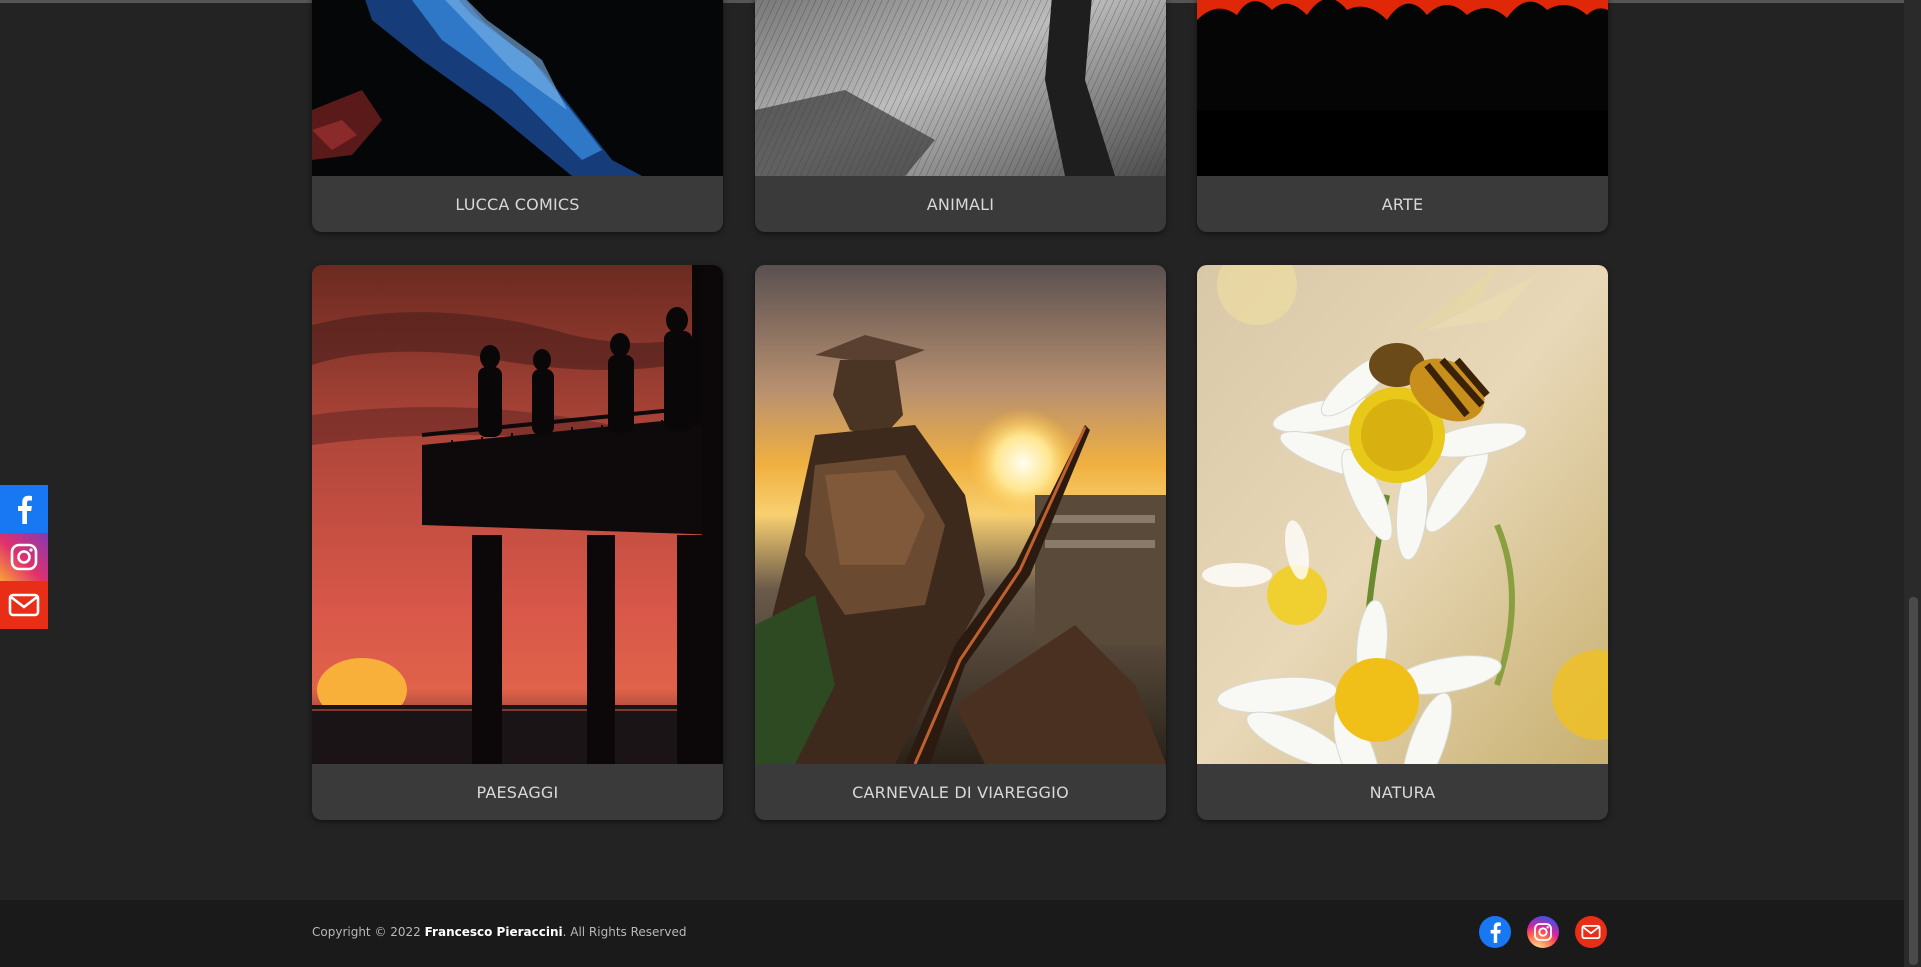 This screenshot has width=1921, height=967. What do you see at coordinates (517, 514) in the screenshot?
I see `gallery-image-paesaggi` at bounding box center [517, 514].